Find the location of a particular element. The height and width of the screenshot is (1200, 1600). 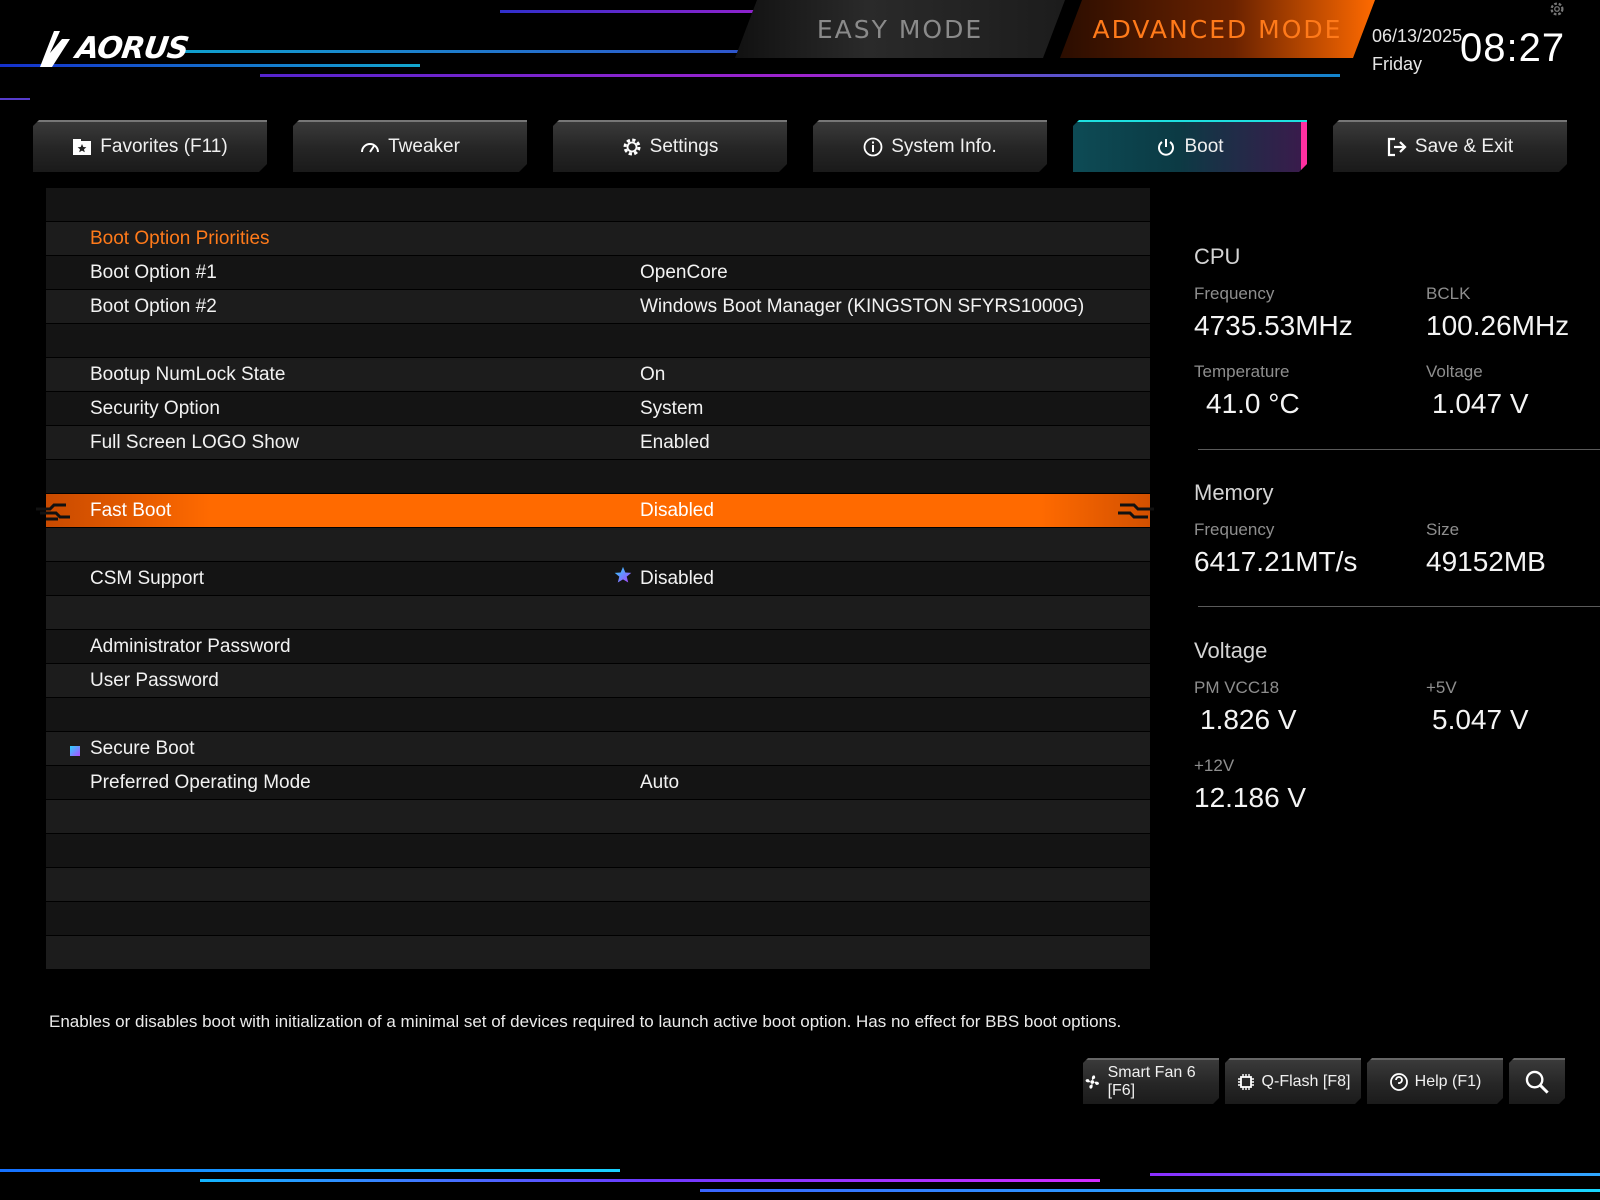

submenu-secure-boot: Secure Boot is located at coordinates (598, 748).